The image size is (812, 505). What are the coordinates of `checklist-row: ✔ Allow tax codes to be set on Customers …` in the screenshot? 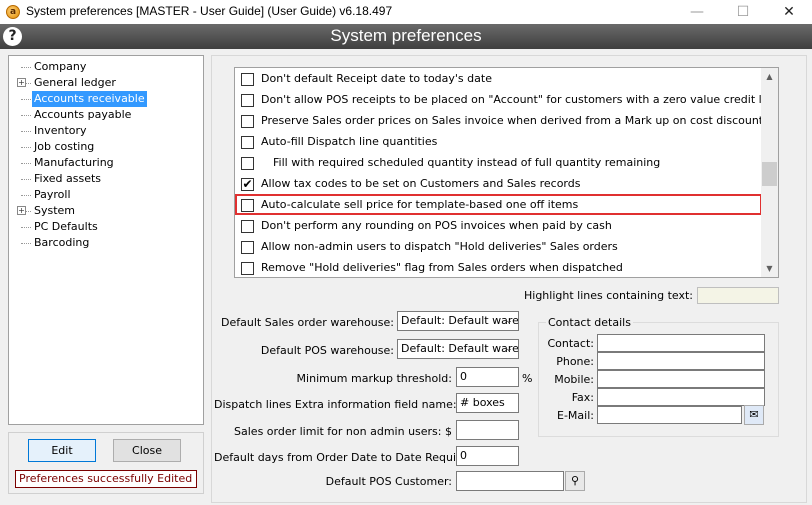 It's located at (498, 183).